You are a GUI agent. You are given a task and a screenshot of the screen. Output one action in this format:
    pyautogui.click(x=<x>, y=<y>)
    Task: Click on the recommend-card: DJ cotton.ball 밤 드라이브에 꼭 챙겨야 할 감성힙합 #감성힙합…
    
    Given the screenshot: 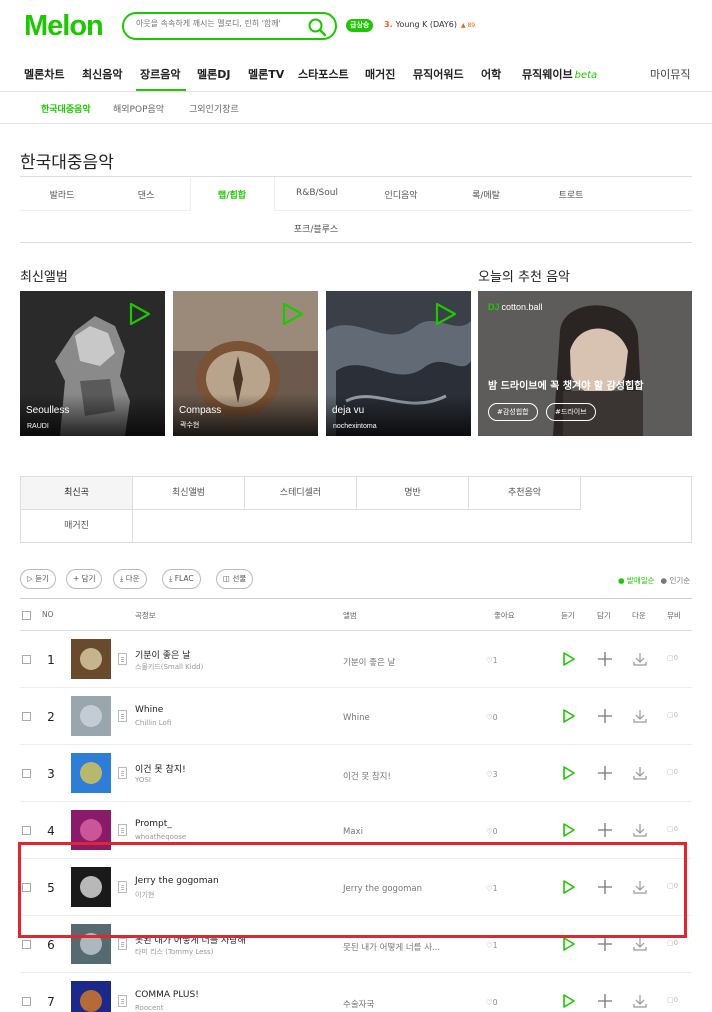 What is the action you would take?
    pyautogui.click(x=585, y=363)
    